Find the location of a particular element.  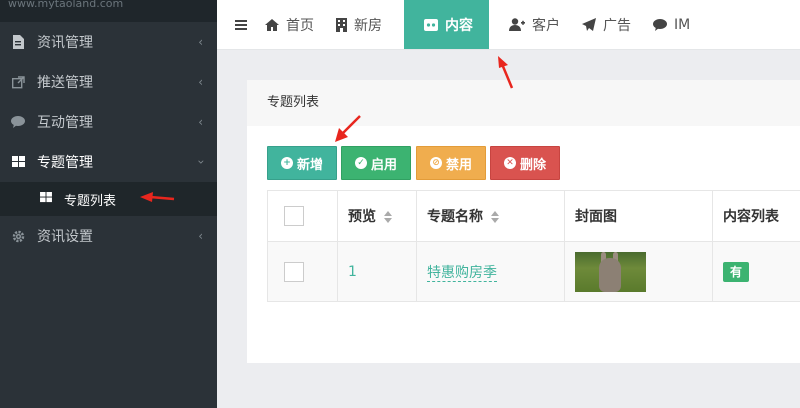

tab-ads: 广告 is located at coordinates (617, 24).